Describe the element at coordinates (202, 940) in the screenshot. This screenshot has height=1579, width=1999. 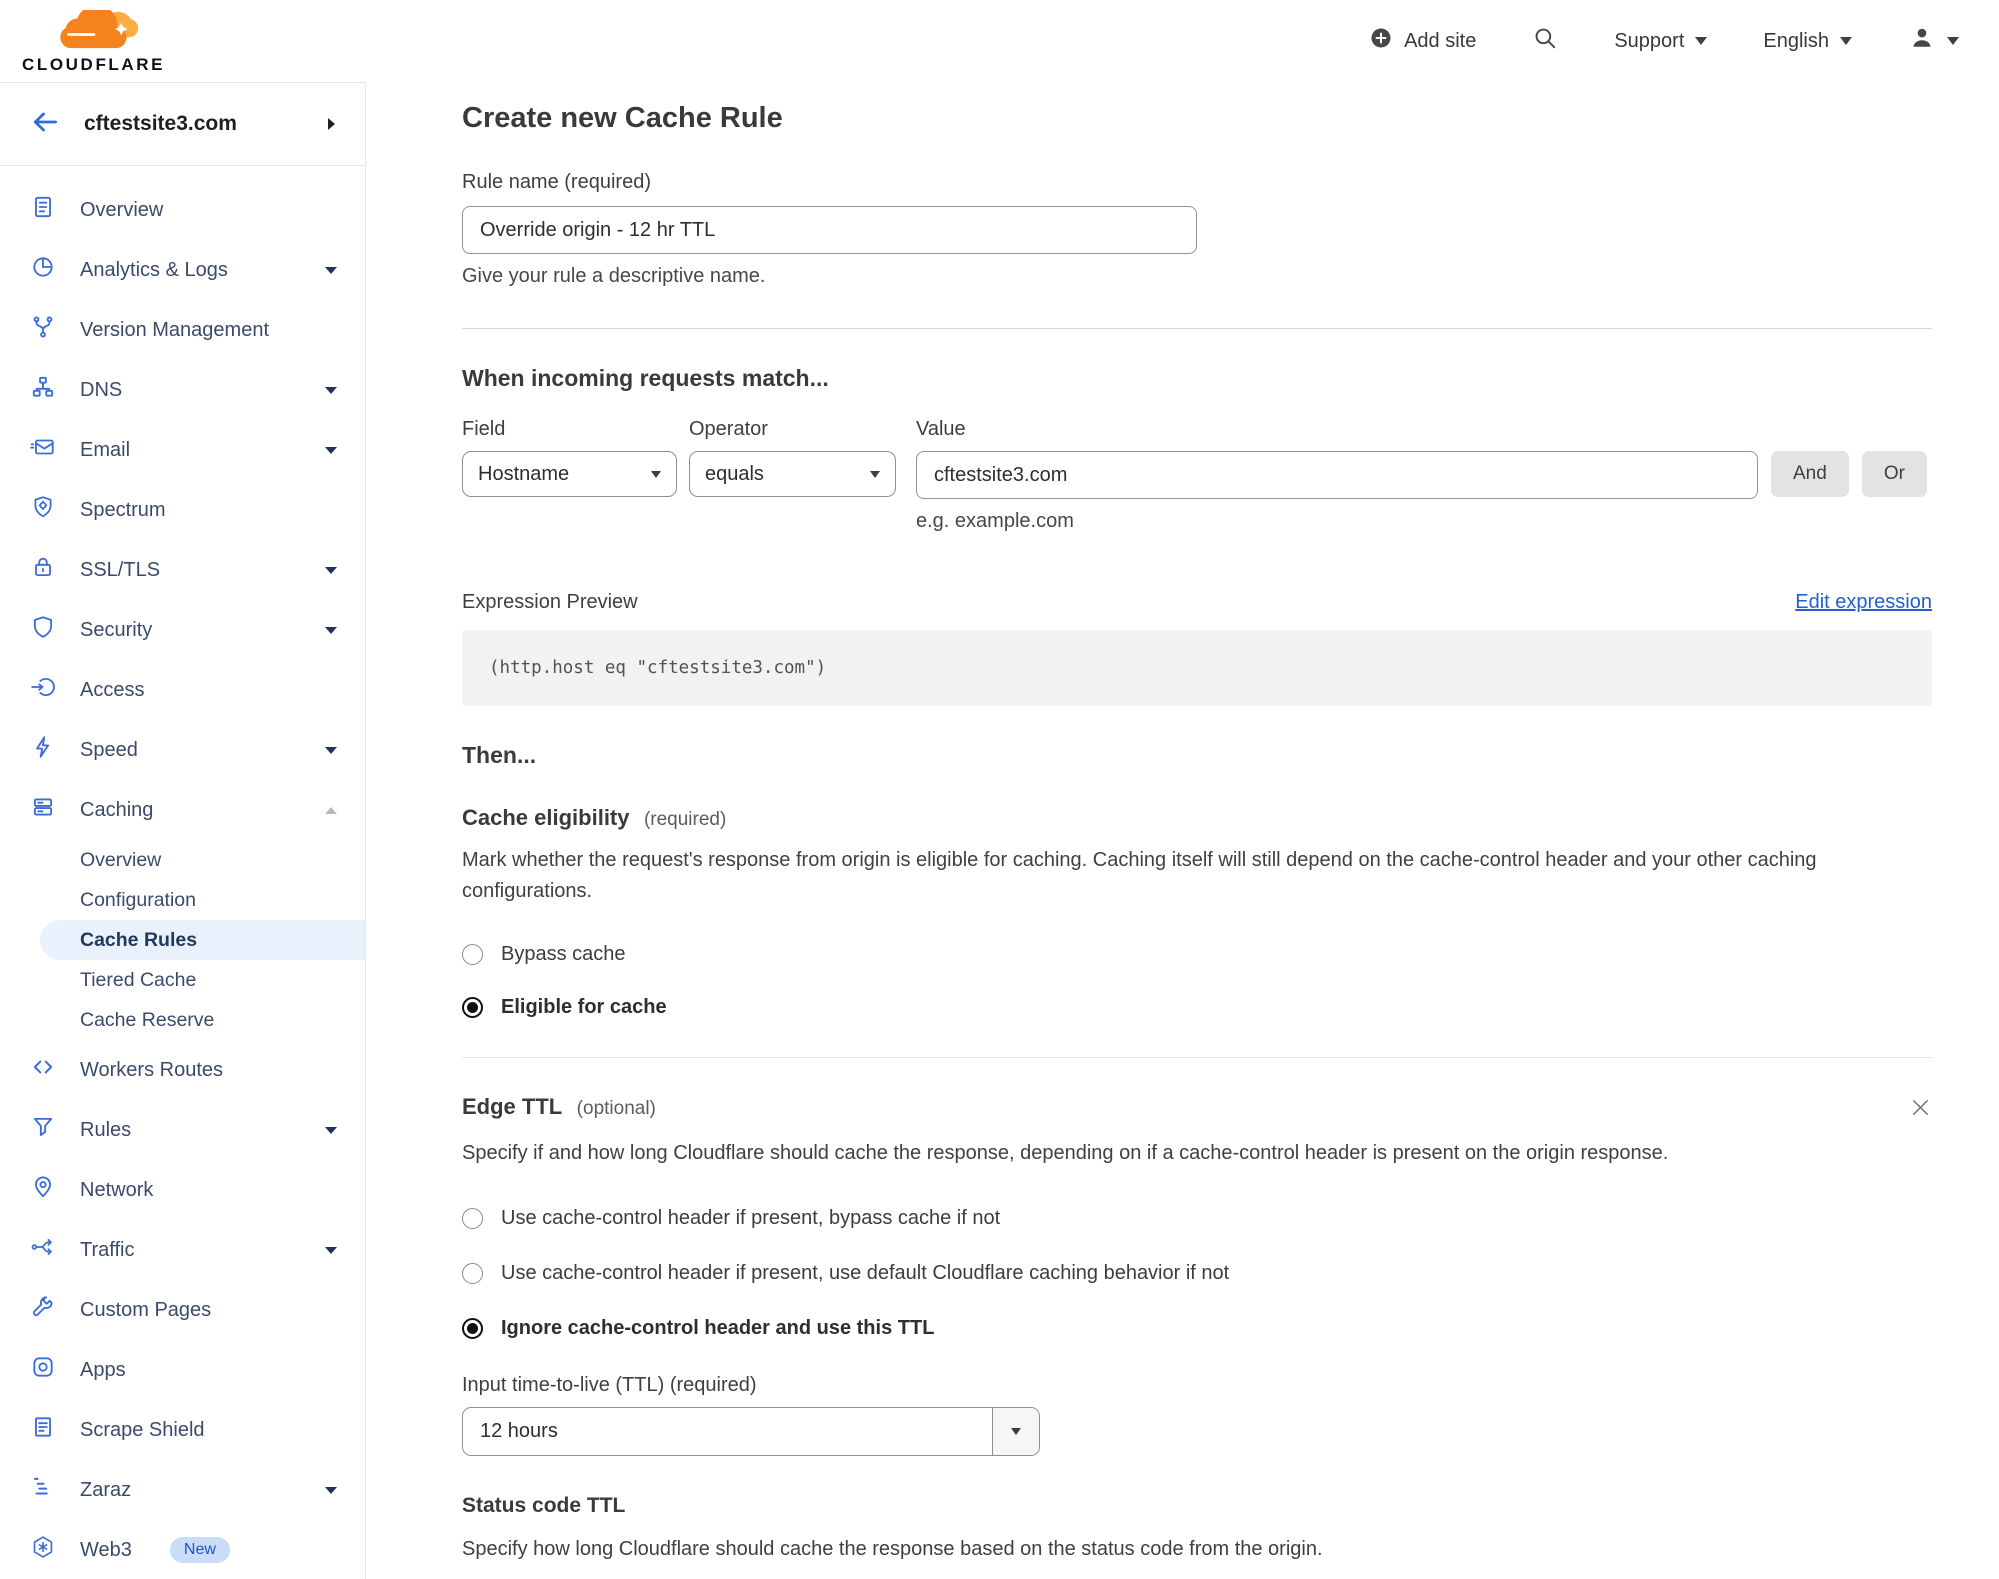
I see `sidebar-subitem-cache-rules: Cache Rules` at that location.